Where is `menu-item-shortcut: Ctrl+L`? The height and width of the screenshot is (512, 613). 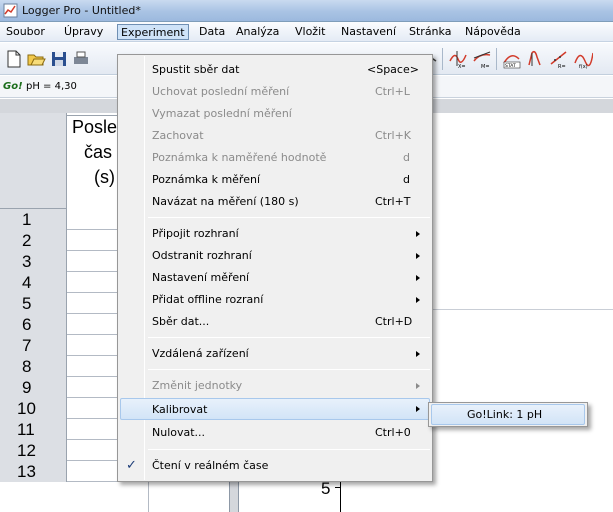 menu-item-shortcut: Ctrl+L is located at coordinates (392, 91).